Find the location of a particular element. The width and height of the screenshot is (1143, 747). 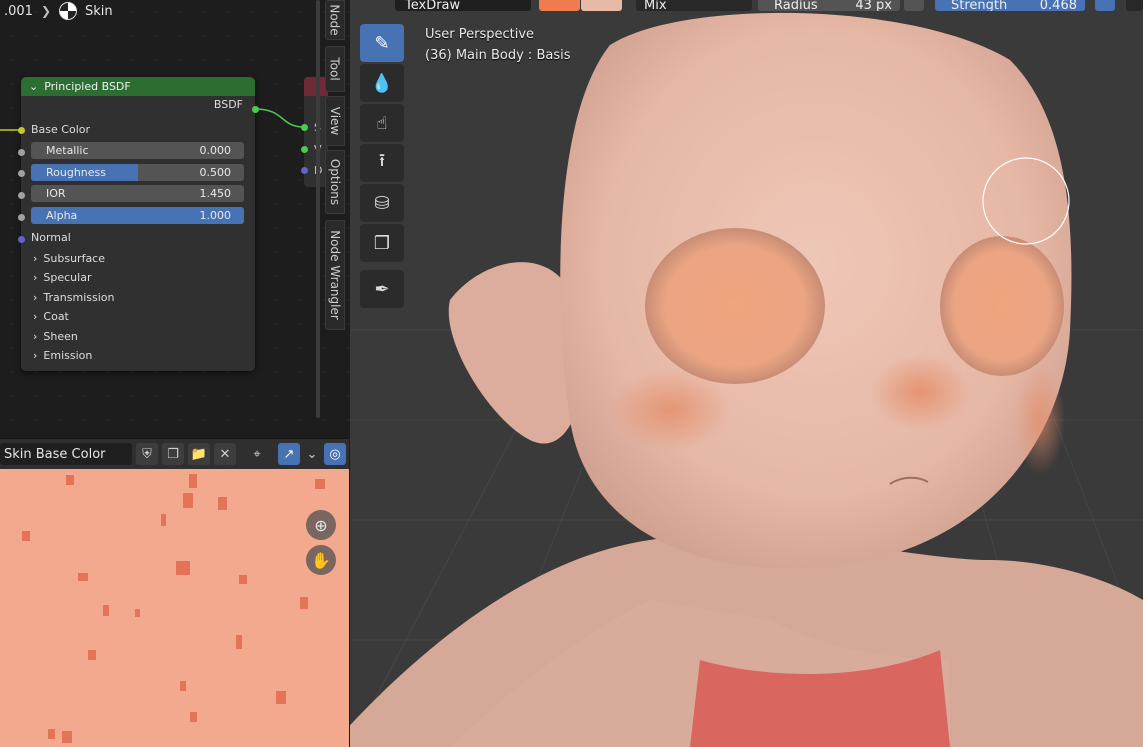

draw-brush-icon: ✎ is located at coordinates (382, 43).